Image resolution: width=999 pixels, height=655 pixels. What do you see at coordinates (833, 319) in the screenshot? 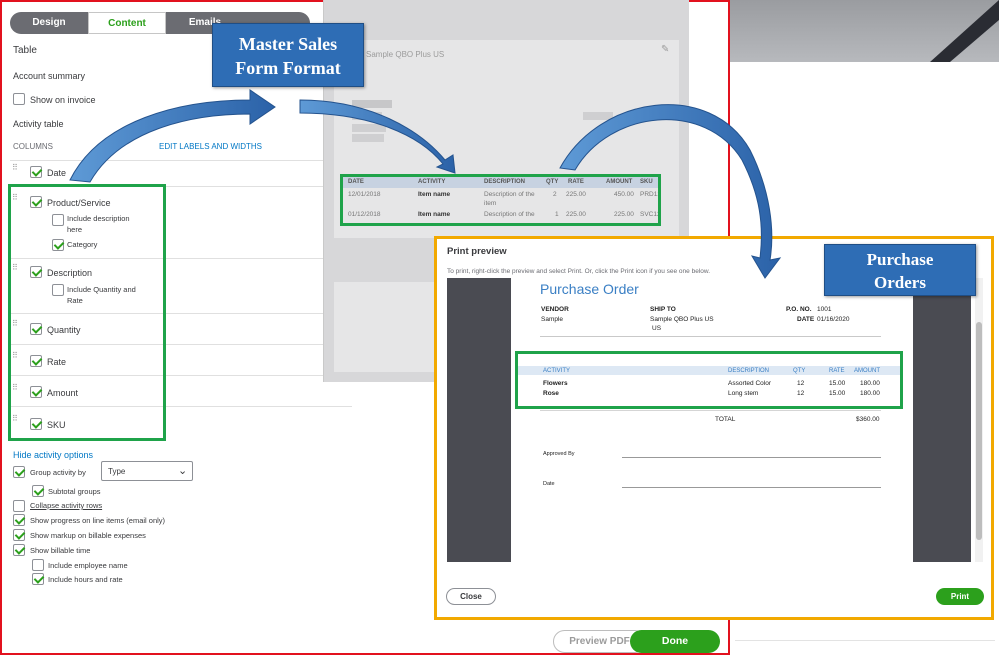
I see `date-value: 01/16/2020` at bounding box center [833, 319].